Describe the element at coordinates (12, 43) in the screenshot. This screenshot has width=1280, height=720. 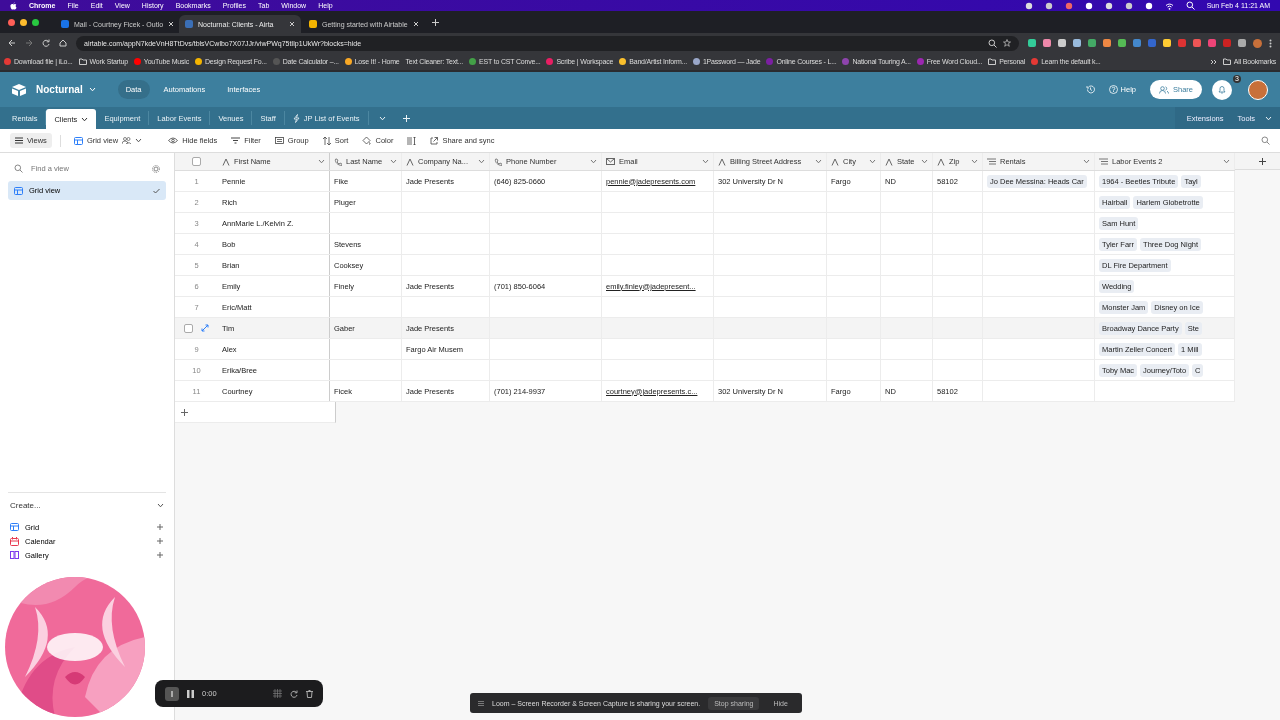
I see `back-icon` at that location.